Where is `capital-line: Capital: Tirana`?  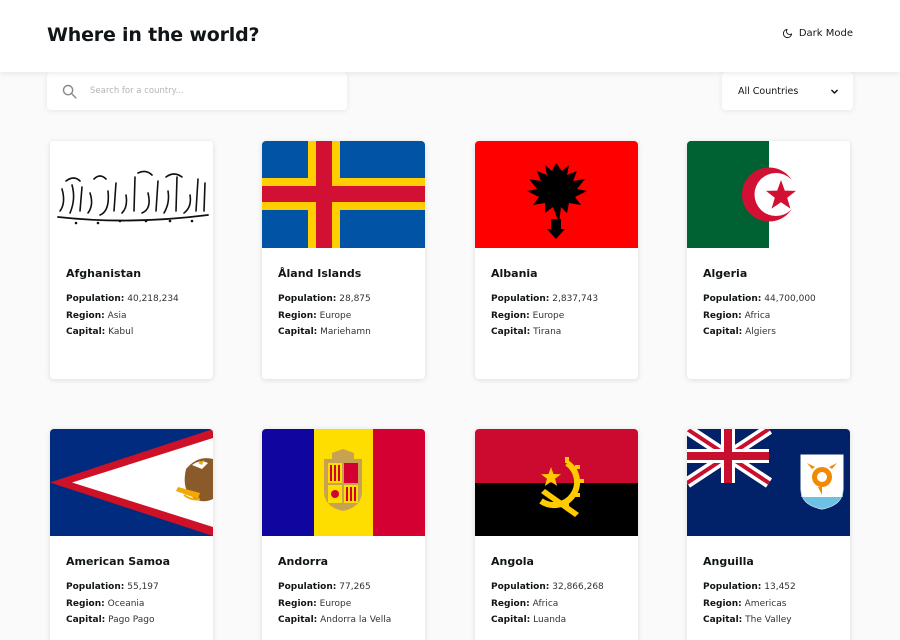 capital-line: Capital: Tirana is located at coordinates (526, 332).